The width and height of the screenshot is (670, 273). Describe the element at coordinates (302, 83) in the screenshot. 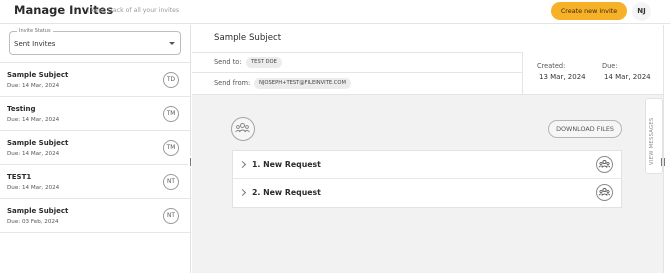

I see `send-from-chip: NJOSEPH+TEST@FILEINVITE.COM` at that location.